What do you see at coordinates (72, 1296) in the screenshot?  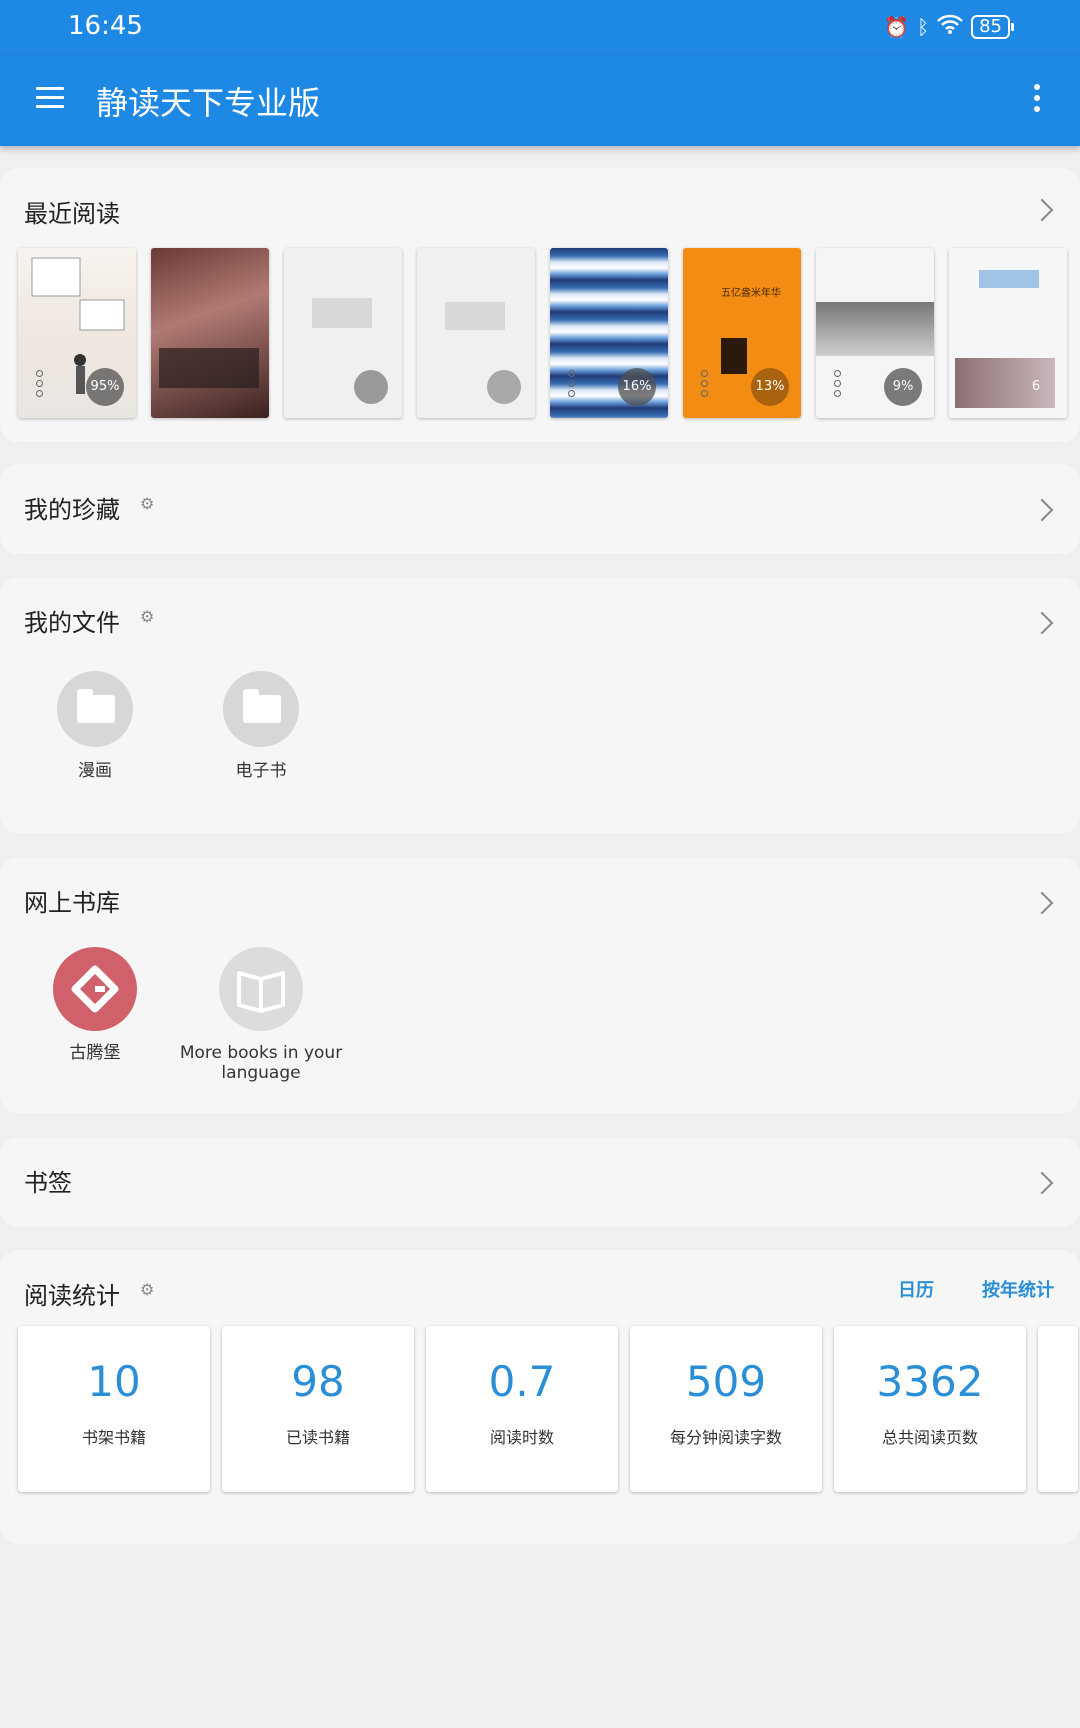 I see `reading-stats-title: 阅读统计` at bounding box center [72, 1296].